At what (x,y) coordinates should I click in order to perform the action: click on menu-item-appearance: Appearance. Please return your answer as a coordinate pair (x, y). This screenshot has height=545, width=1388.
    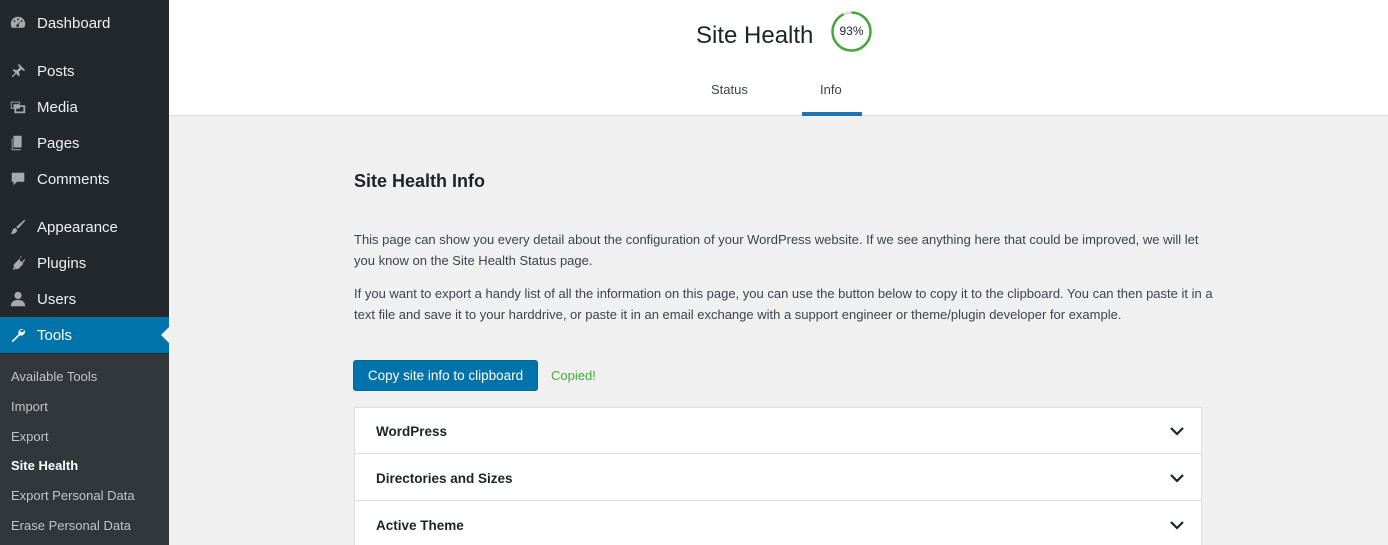
    Looking at the image, I should click on (84, 227).